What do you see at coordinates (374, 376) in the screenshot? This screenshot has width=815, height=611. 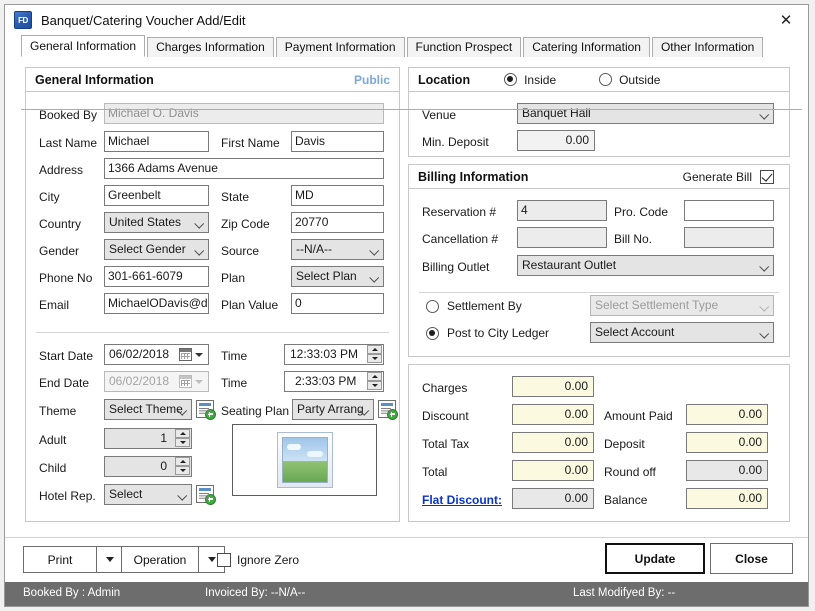 I see `end-time-up-icon` at bounding box center [374, 376].